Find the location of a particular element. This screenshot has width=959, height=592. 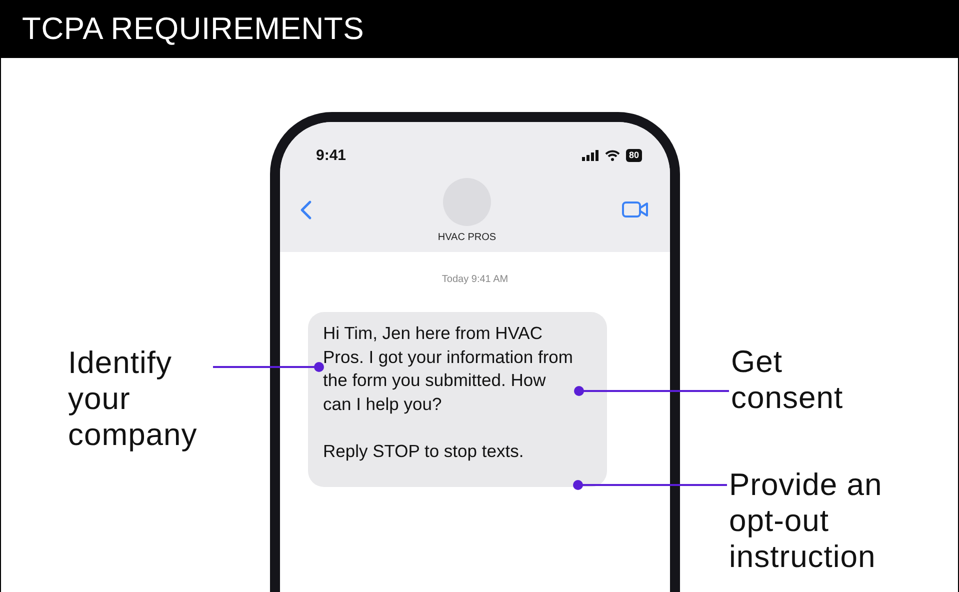

status-time: 9:41 is located at coordinates (332, 155).